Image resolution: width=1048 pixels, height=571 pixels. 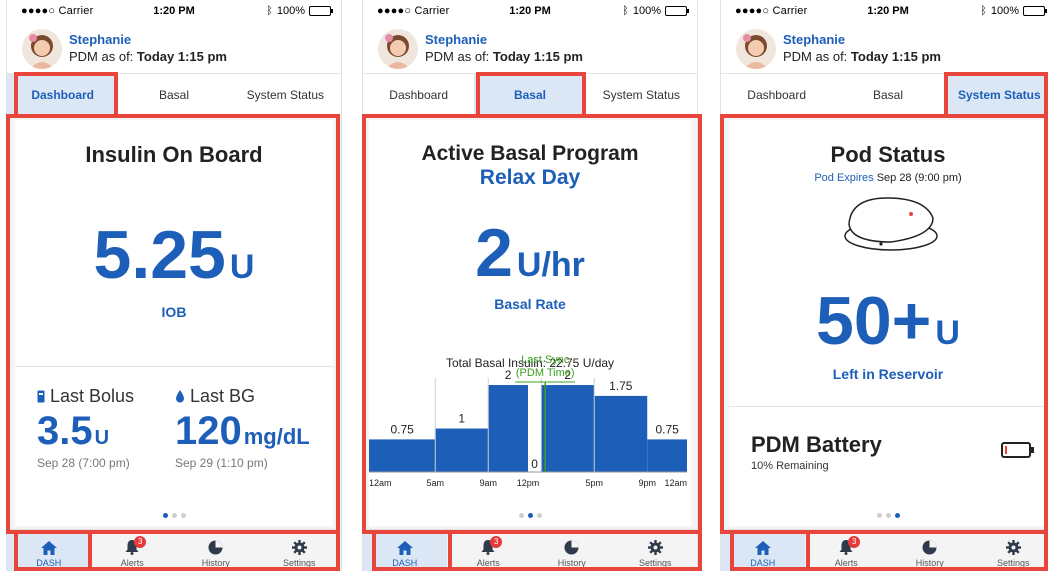 I want to click on iob-unit: U, so click(x=242, y=267).